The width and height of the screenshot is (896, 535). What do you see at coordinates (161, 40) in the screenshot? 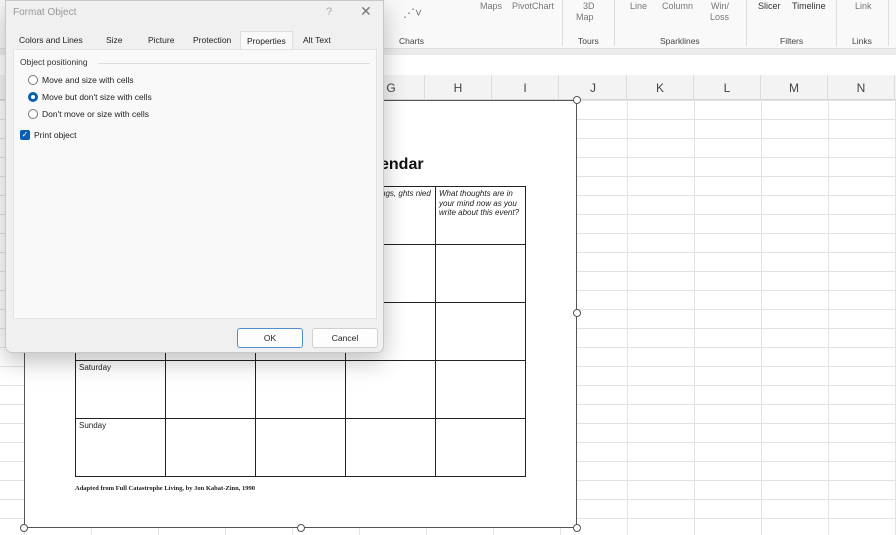
I see `tab-picture: Picture` at bounding box center [161, 40].